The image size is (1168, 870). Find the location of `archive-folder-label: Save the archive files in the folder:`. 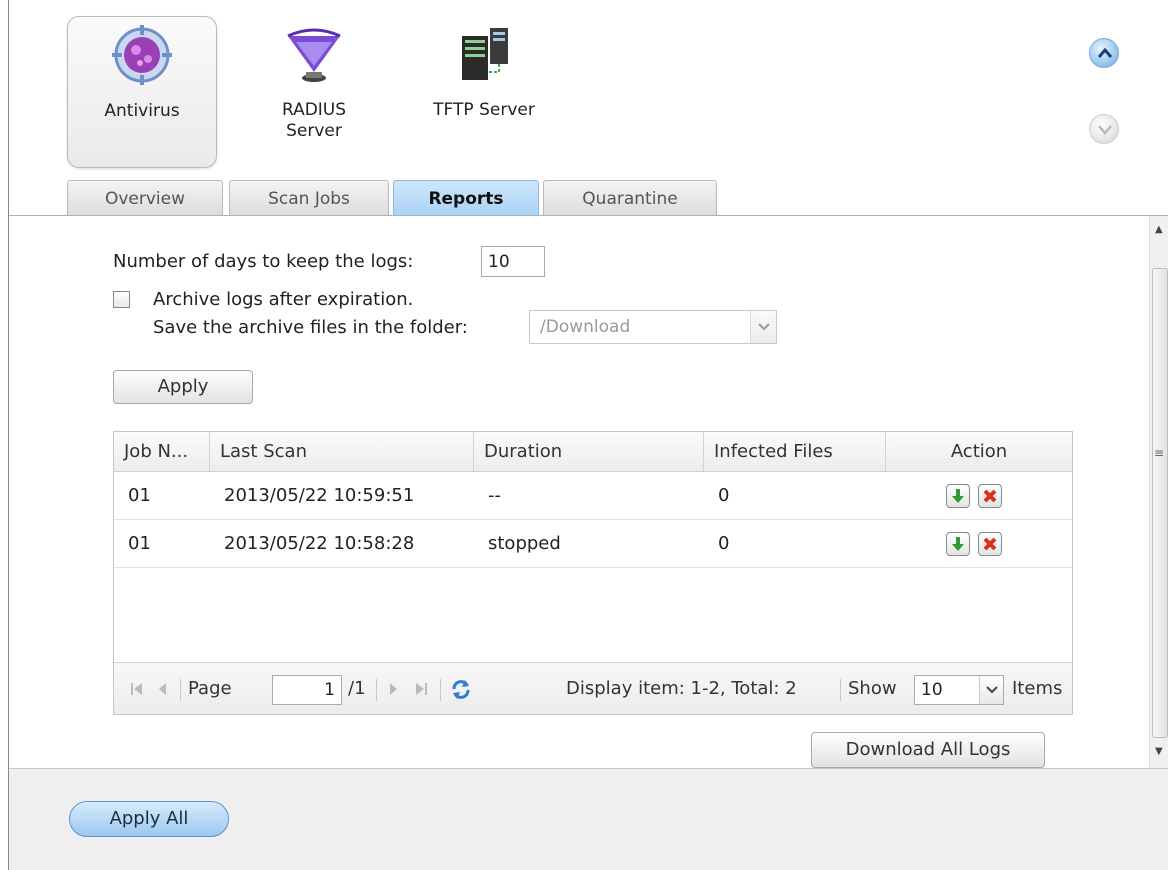

archive-folder-label: Save the archive files in the folder: is located at coordinates (310, 327).